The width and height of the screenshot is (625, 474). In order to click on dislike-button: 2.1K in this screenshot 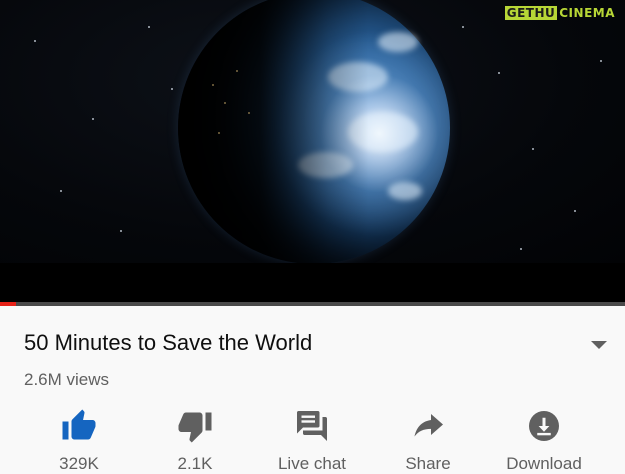, I will do `click(195, 440)`.